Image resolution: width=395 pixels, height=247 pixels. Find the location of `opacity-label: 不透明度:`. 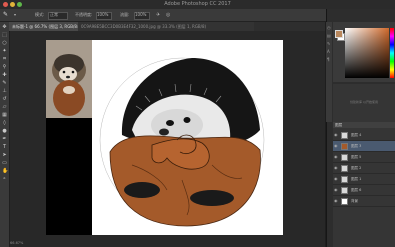

opacity-label: 不透明度: is located at coordinates (84, 14).